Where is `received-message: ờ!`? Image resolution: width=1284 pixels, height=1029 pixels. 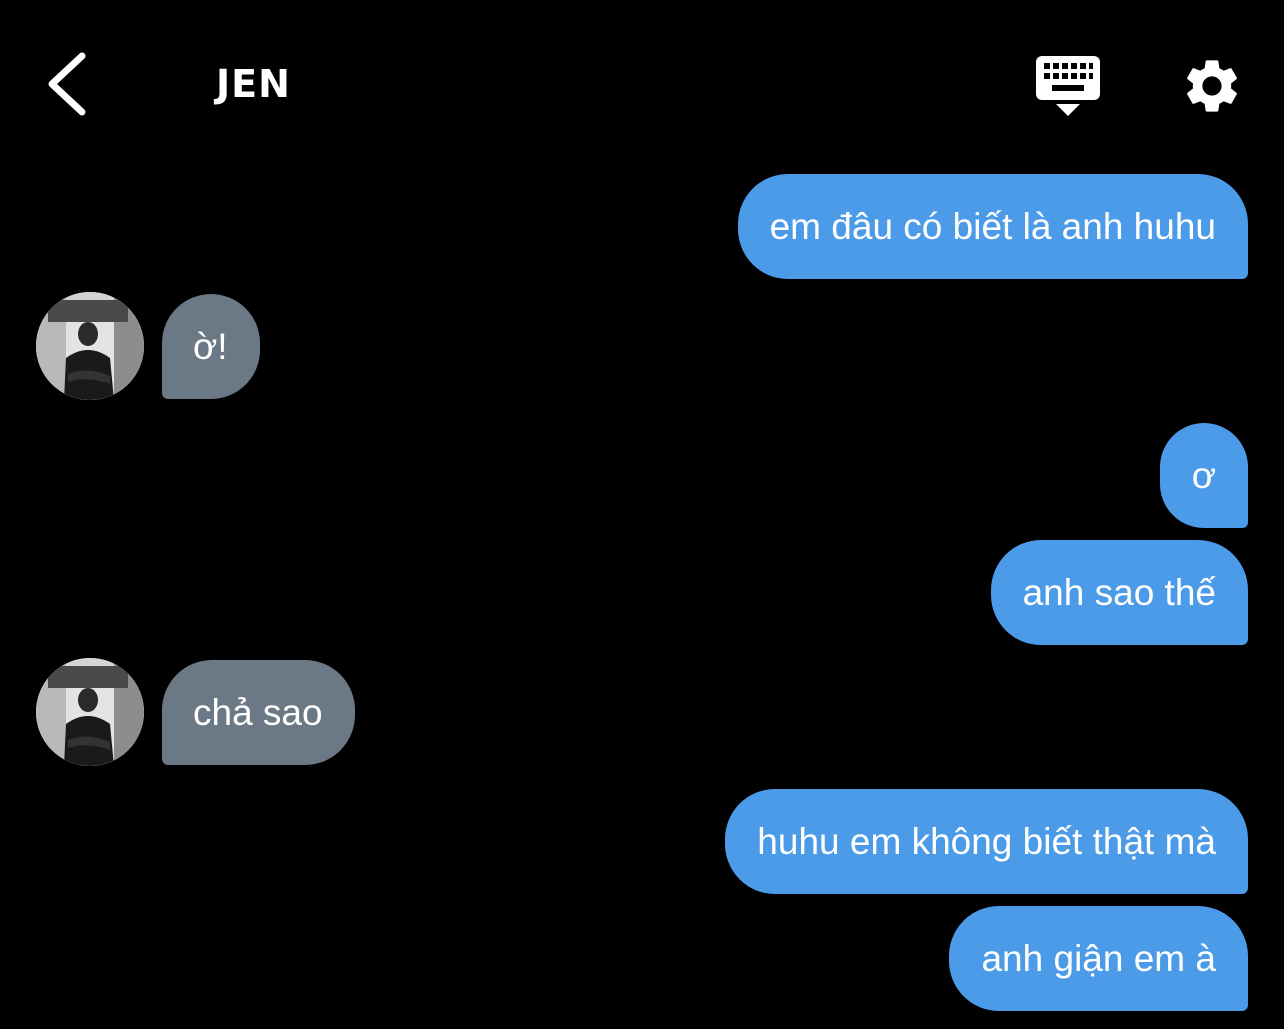
received-message: ờ! is located at coordinates (211, 346).